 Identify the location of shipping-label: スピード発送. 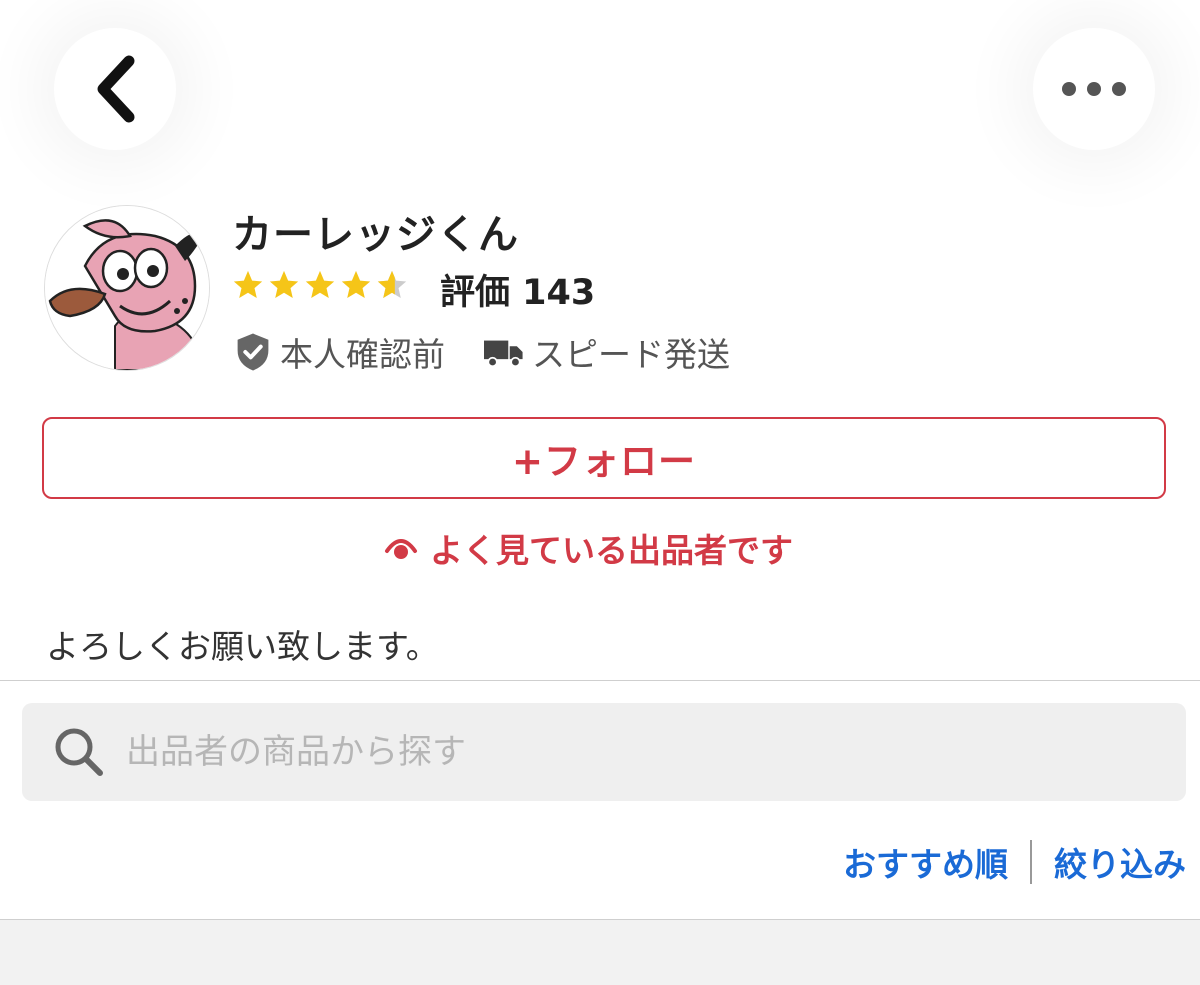
(631, 354).